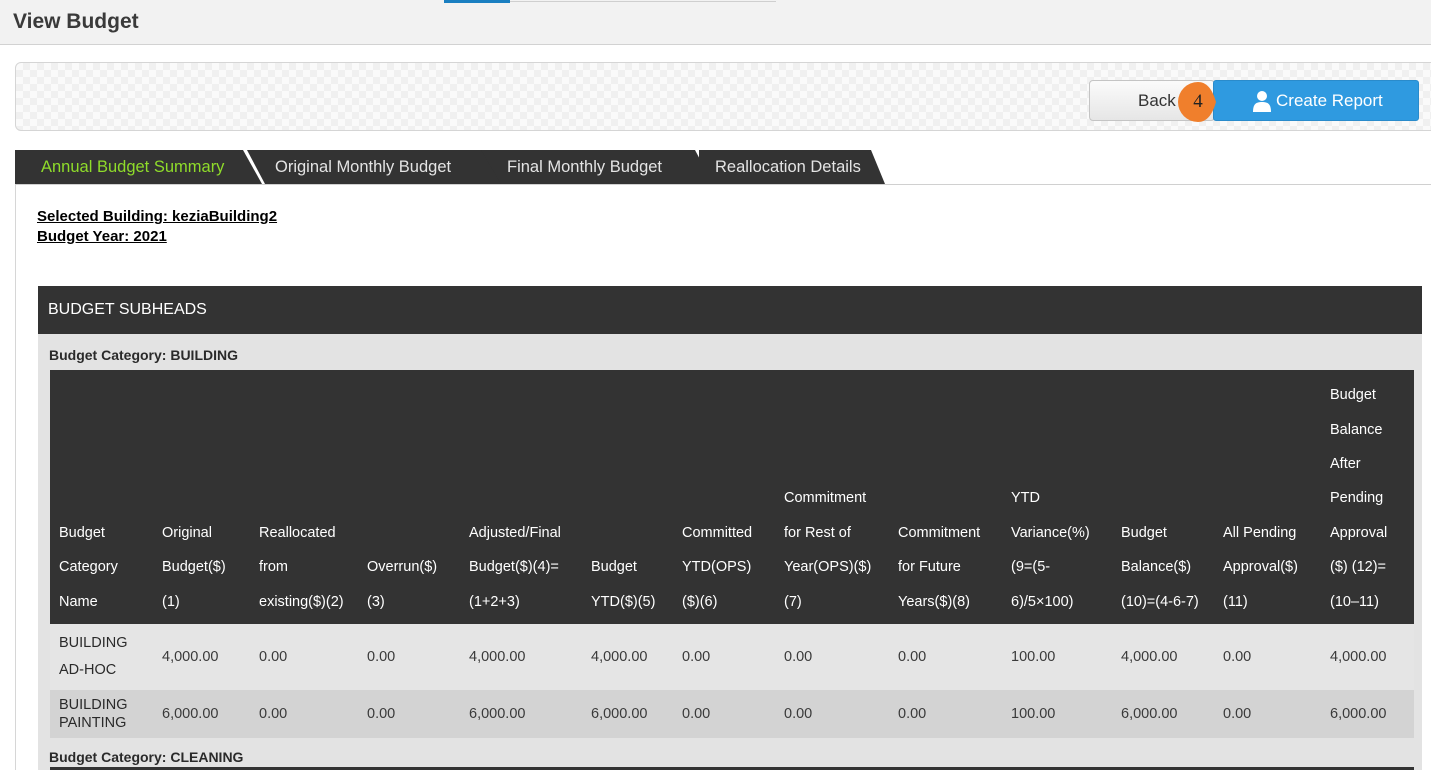  What do you see at coordinates (929, 567) in the screenshot?
I see `column-header-line: for Future` at bounding box center [929, 567].